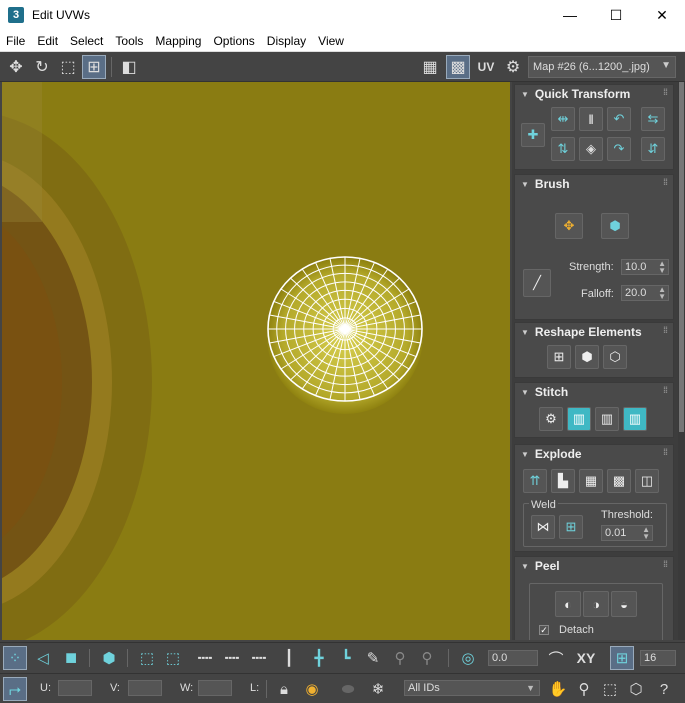  What do you see at coordinates (173, 658) in the screenshot?
I see `shrink-selection-icon: ⬚` at bounding box center [173, 658].